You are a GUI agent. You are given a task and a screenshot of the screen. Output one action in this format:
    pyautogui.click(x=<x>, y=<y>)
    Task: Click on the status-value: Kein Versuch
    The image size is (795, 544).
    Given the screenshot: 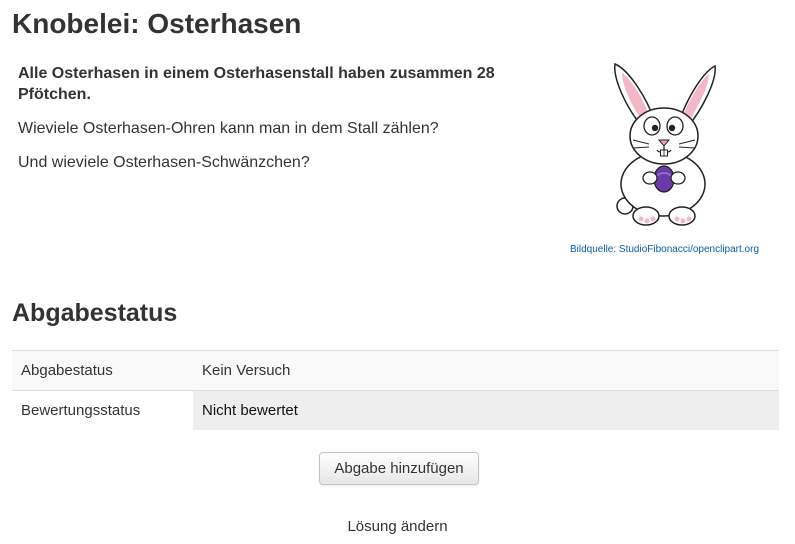 What is the action you would take?
    pyautogui.click(x=486, y=370)
    